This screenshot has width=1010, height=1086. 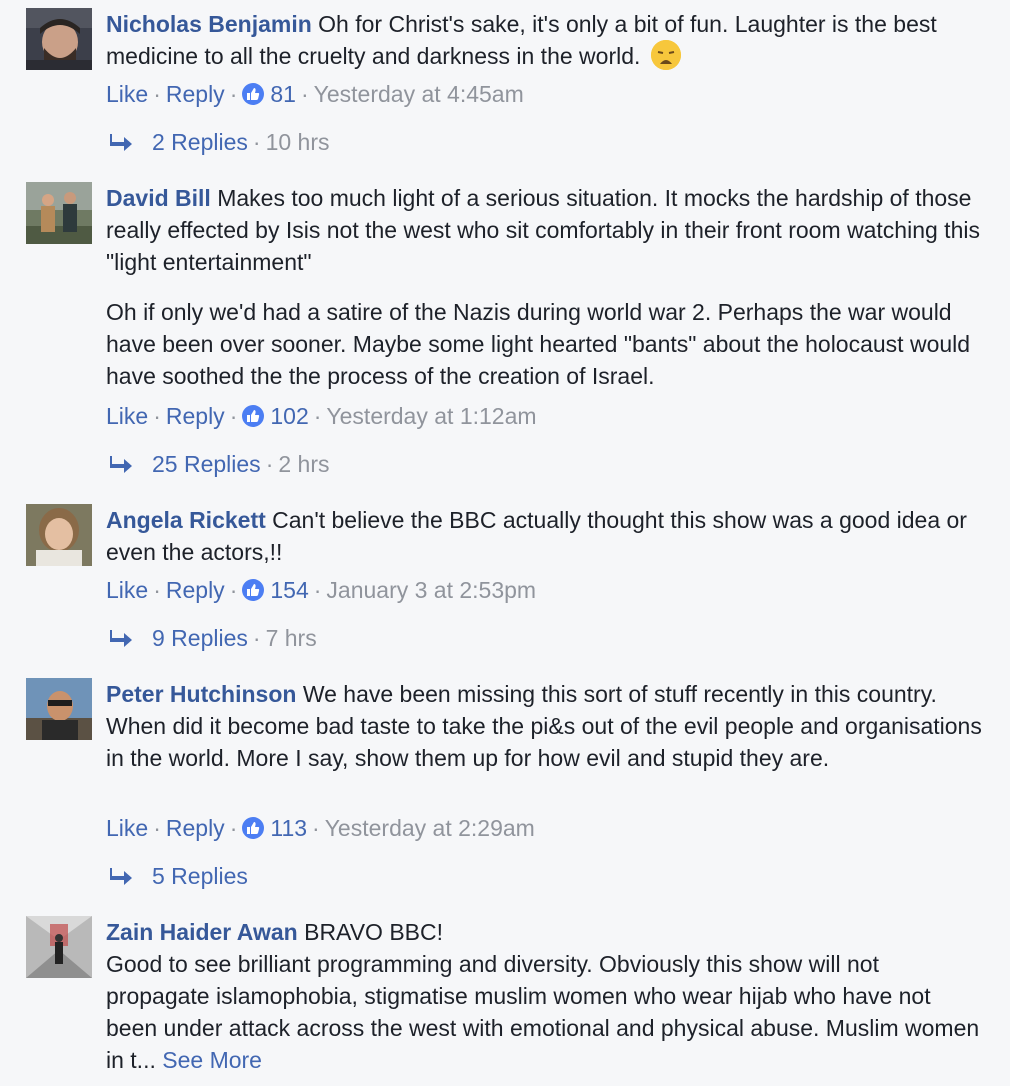 What do you see at coordinates (158, 198) in the screenshot?
I see `author-name: David Bill` at bounding box center [158, 198].